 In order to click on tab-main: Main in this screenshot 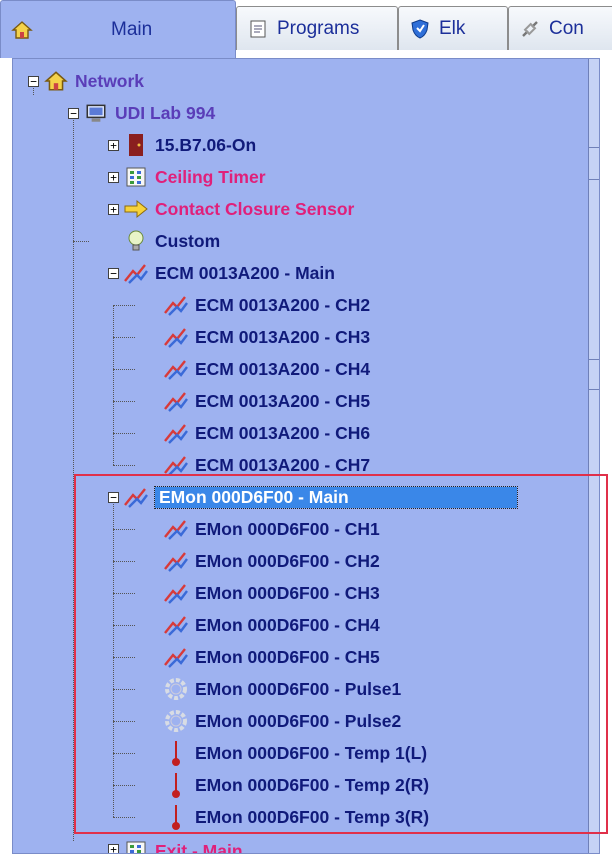, I will do `click(118, 29)`.